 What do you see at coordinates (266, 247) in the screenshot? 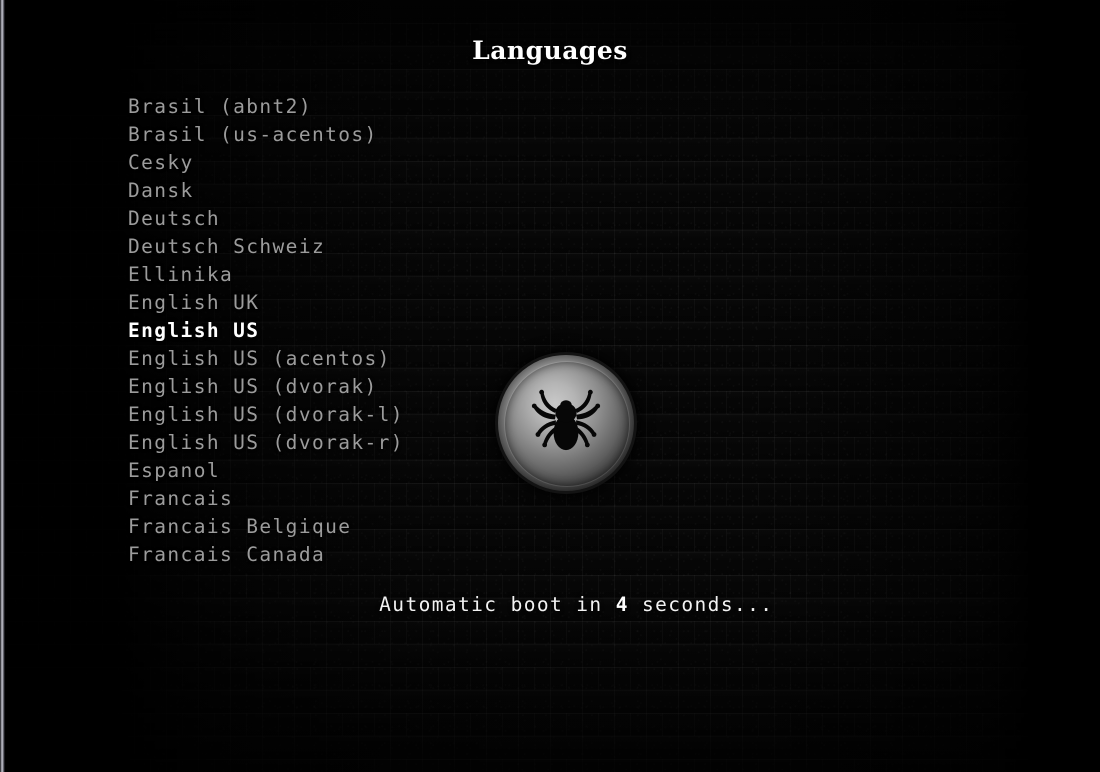
I see `language-item: Deutsch Schweiz` at bounding box center [266, 247].